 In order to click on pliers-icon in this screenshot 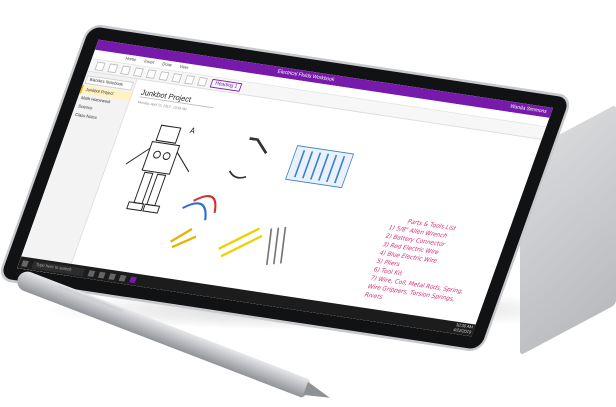, I will do `click(183, 238)`.